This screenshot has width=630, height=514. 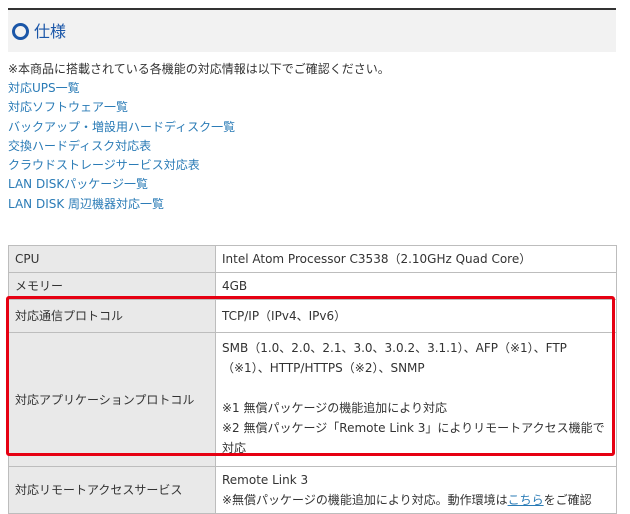 I want to click on spec-value-comm-protocol: TCP/IP（IPv4、IPv6）, so click(x=416, y=316).